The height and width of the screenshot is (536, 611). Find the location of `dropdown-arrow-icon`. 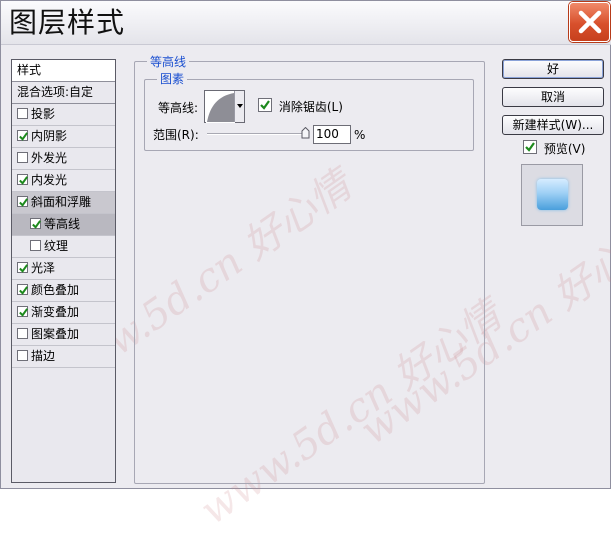

dropdown-arrow-icon is located at coordinates (240, 106).